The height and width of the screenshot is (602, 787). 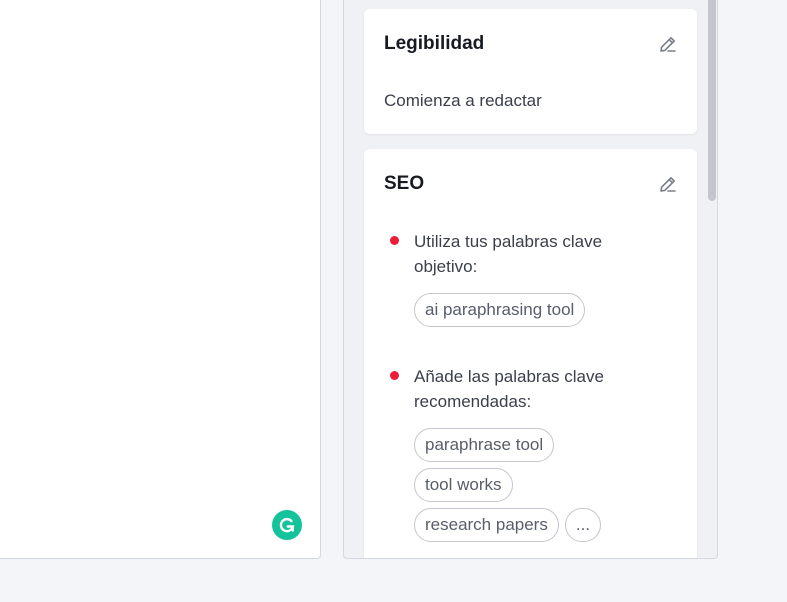 I want to click on grammarly-button, so click(x=287, y=525).